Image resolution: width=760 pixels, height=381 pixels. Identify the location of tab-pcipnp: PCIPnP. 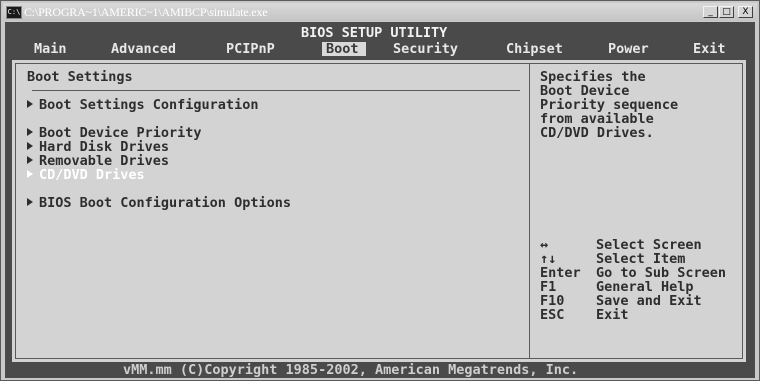
(250, 49).